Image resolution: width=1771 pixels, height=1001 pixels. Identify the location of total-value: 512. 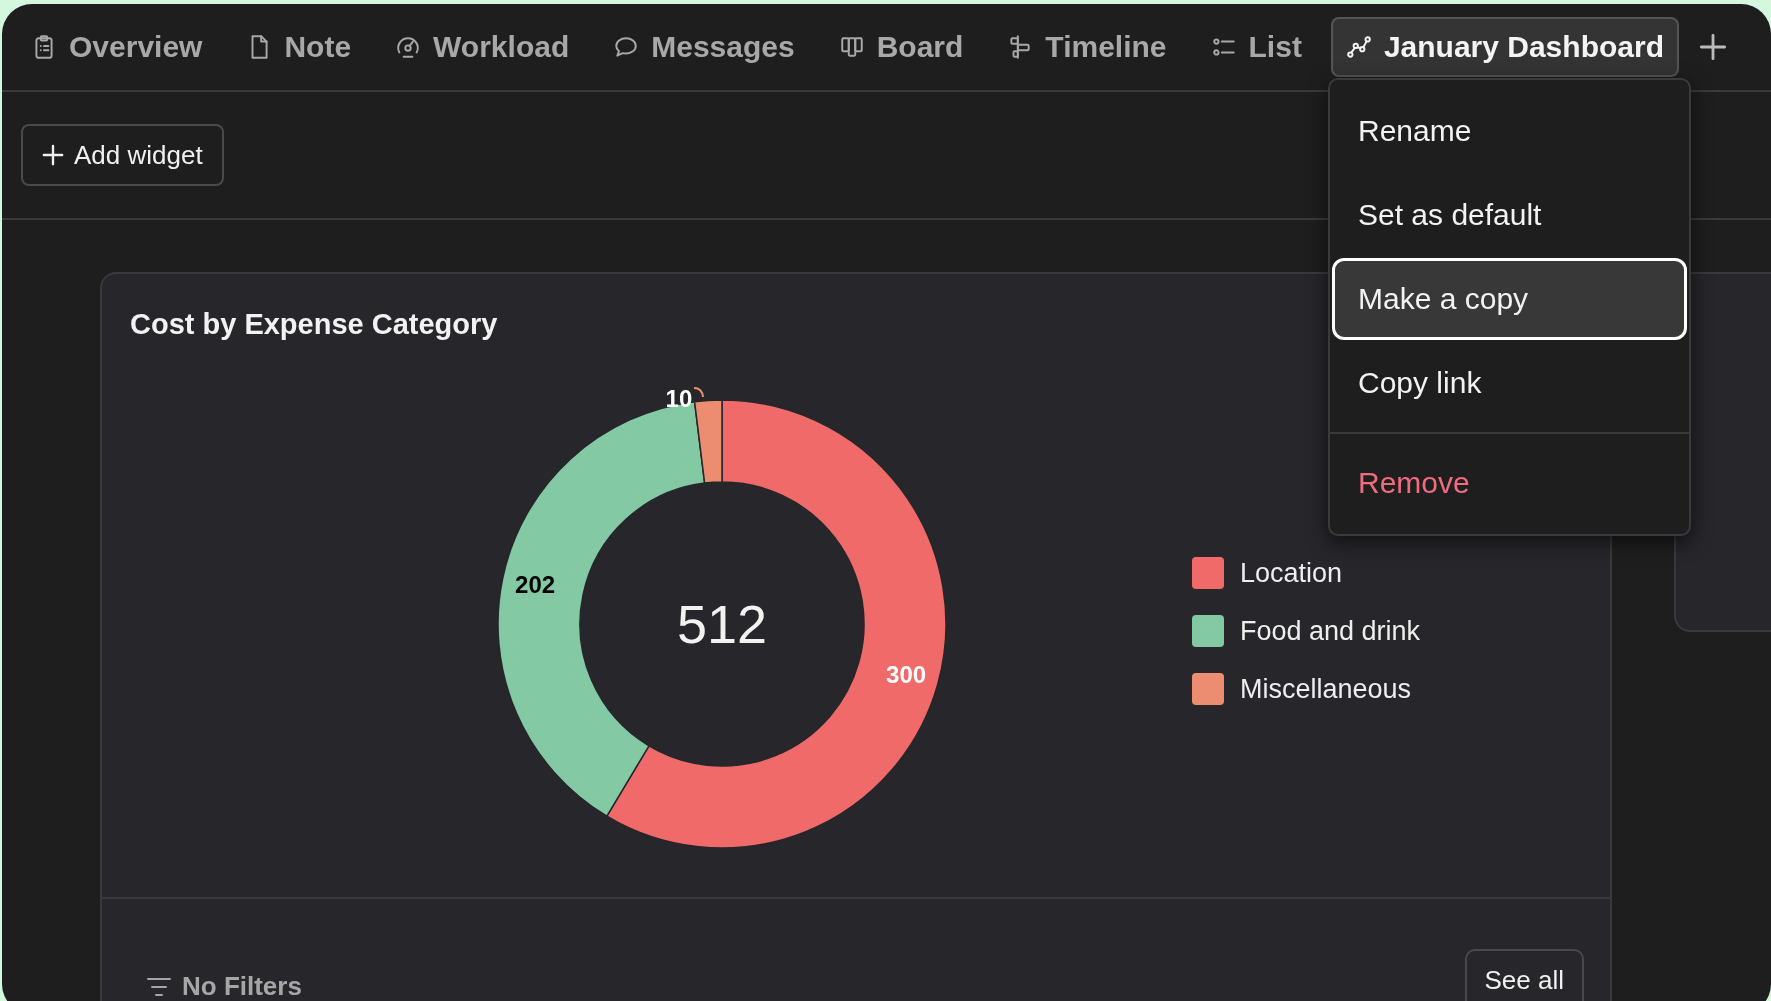
(722, 624).